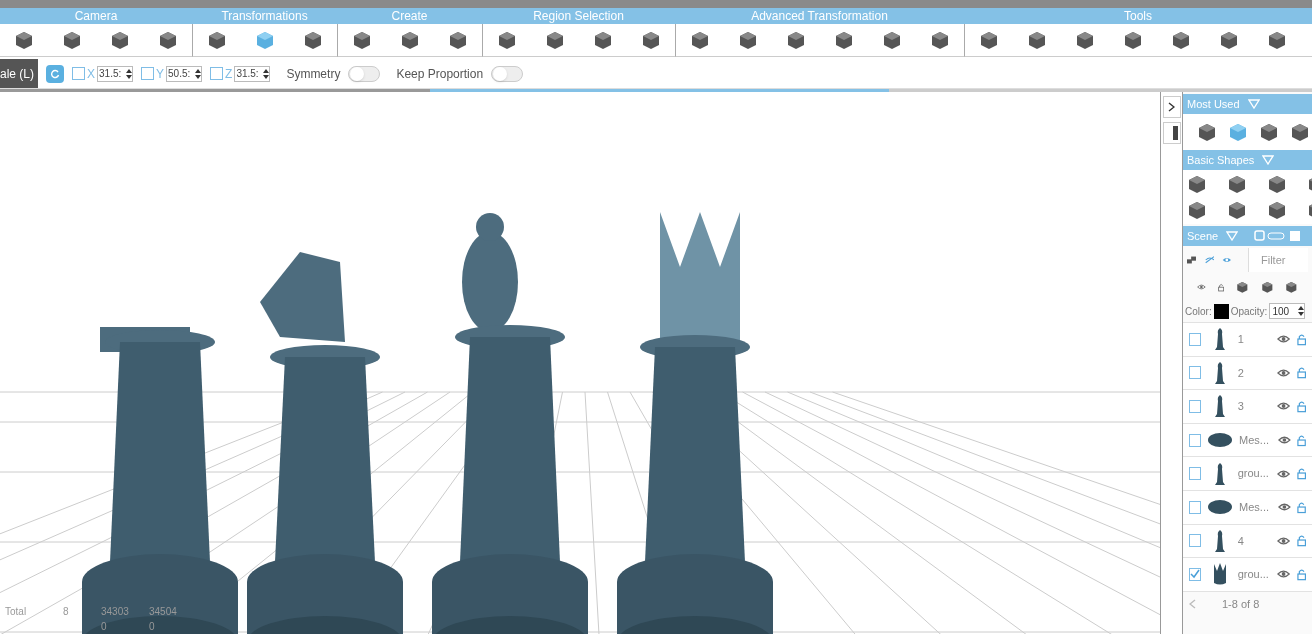 The height and width of the screenshot is (634, 1312). Describe the element at coordinates (578, 16) in the screenshot. I see `section-header: Region Selection` at that location.